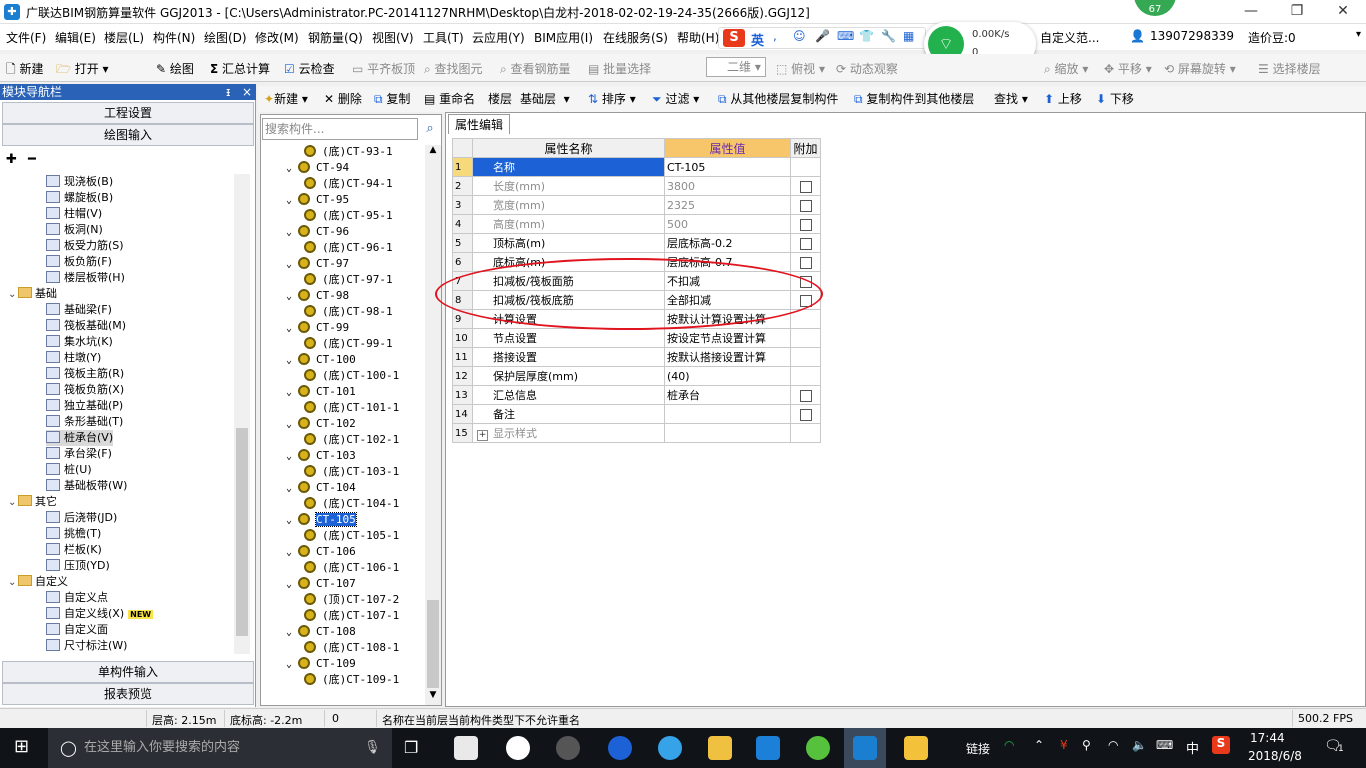 This screenshot has height=768, width=1366. I want to click on sub-component-item: (底)CT-104-1, so click(351, 504).